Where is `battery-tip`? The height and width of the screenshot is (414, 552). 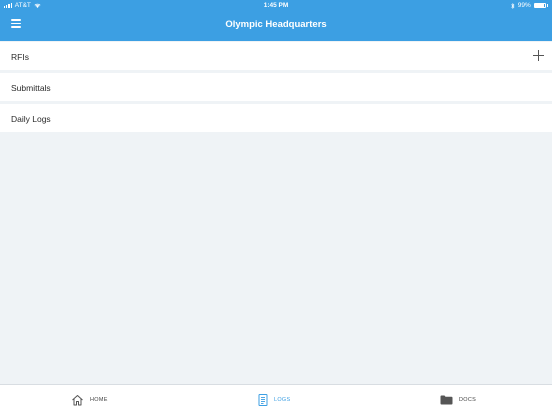
battery-tip is located at coordinates (547, 5).